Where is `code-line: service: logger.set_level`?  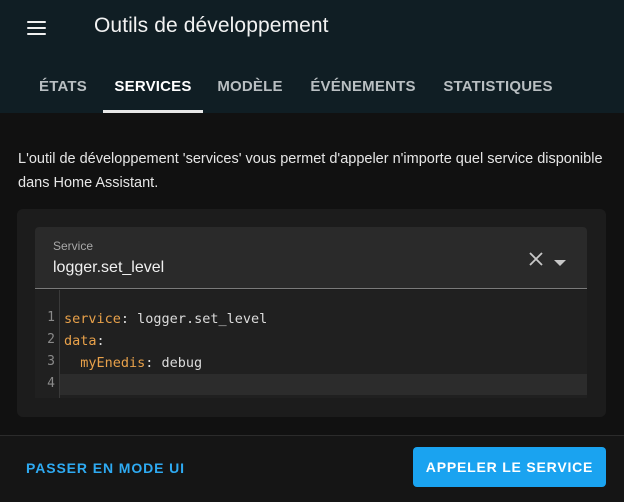 code-line: service: logger.set_level is located at coordinates (165, 319).